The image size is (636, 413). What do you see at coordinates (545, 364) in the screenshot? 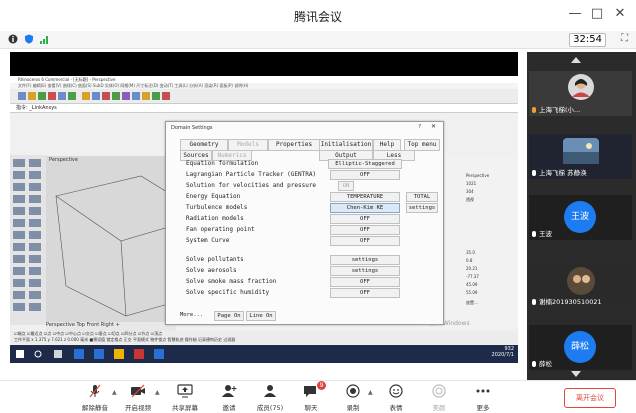
I see `participant-name-text: 薛松` at bounding box center [545, 364].